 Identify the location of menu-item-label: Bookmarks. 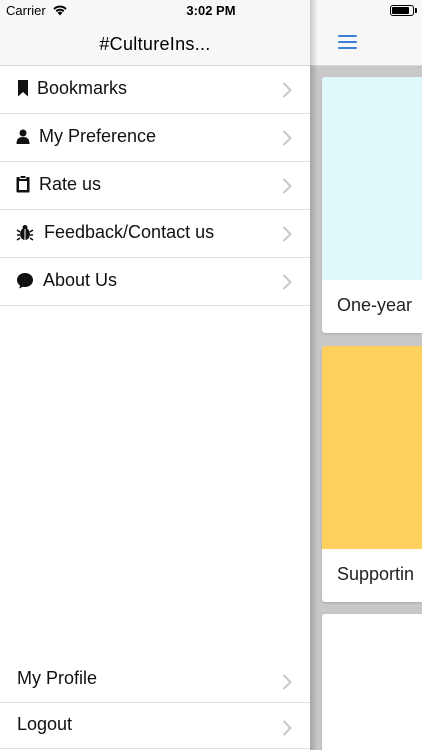
(82, 88).